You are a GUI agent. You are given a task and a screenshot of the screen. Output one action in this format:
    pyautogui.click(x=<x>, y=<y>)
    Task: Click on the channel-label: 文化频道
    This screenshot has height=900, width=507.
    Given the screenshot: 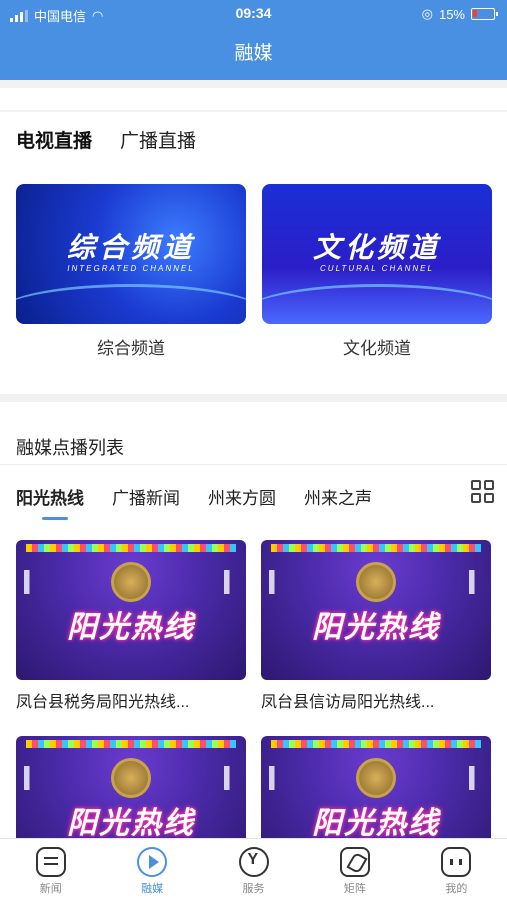 What is the action you would take?
    pyautogui.click(x=377, y=348)
    